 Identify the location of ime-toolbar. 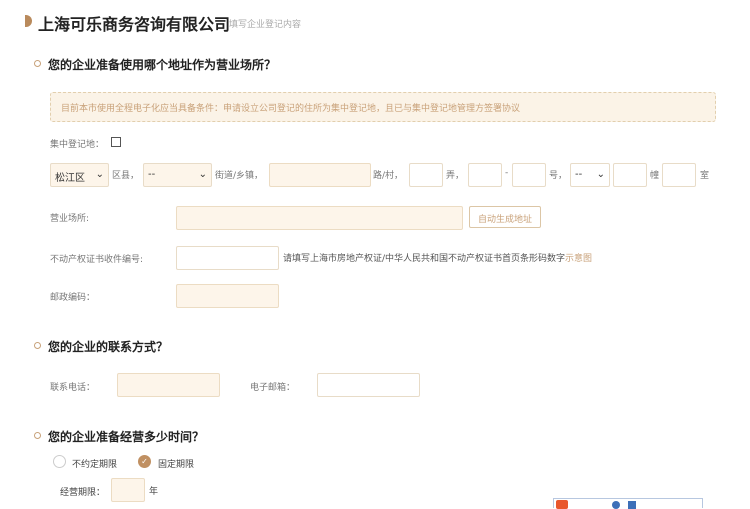
(628, 503).